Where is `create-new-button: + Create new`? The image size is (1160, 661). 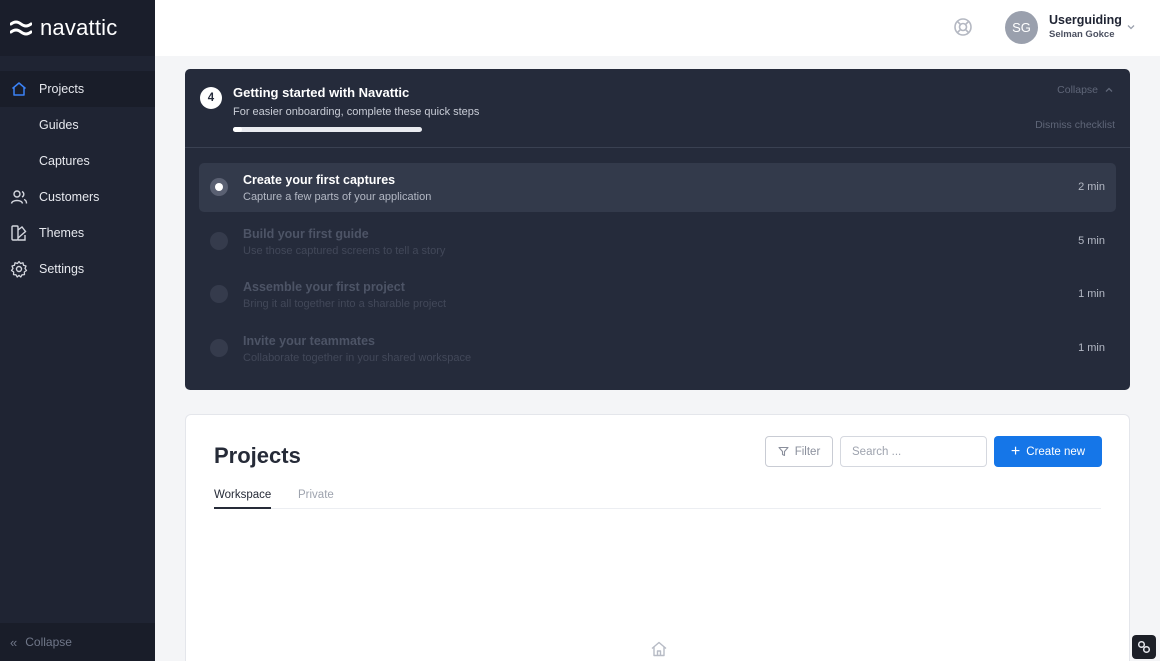 create-new-button: + Create new is located at coordinates (1048, 451).